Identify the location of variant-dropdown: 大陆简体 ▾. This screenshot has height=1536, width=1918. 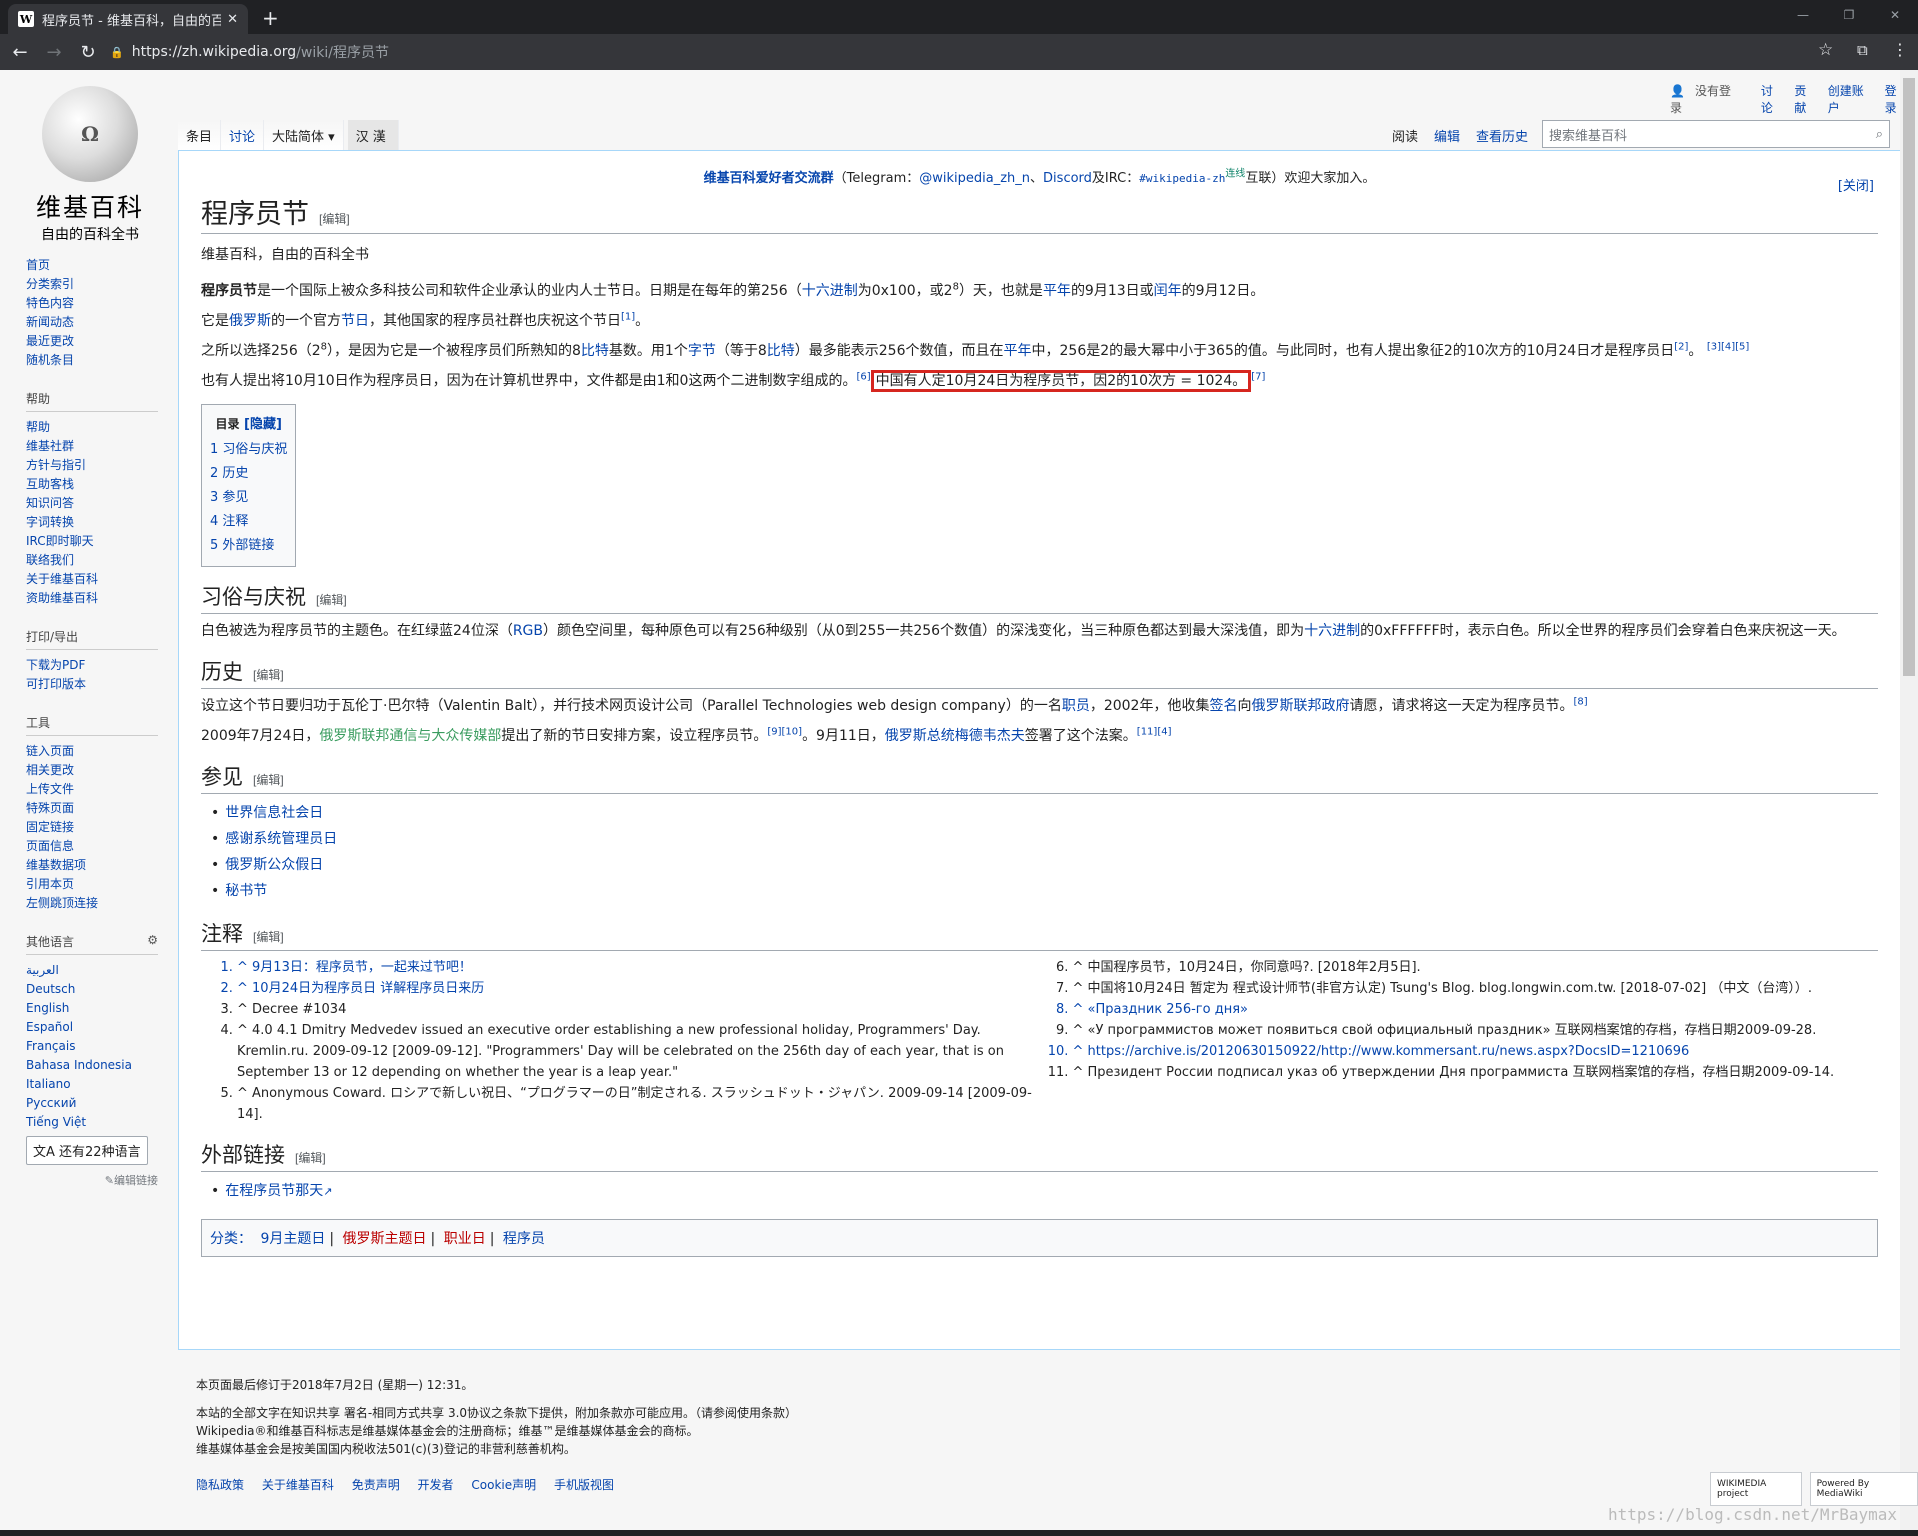
(304, 135).